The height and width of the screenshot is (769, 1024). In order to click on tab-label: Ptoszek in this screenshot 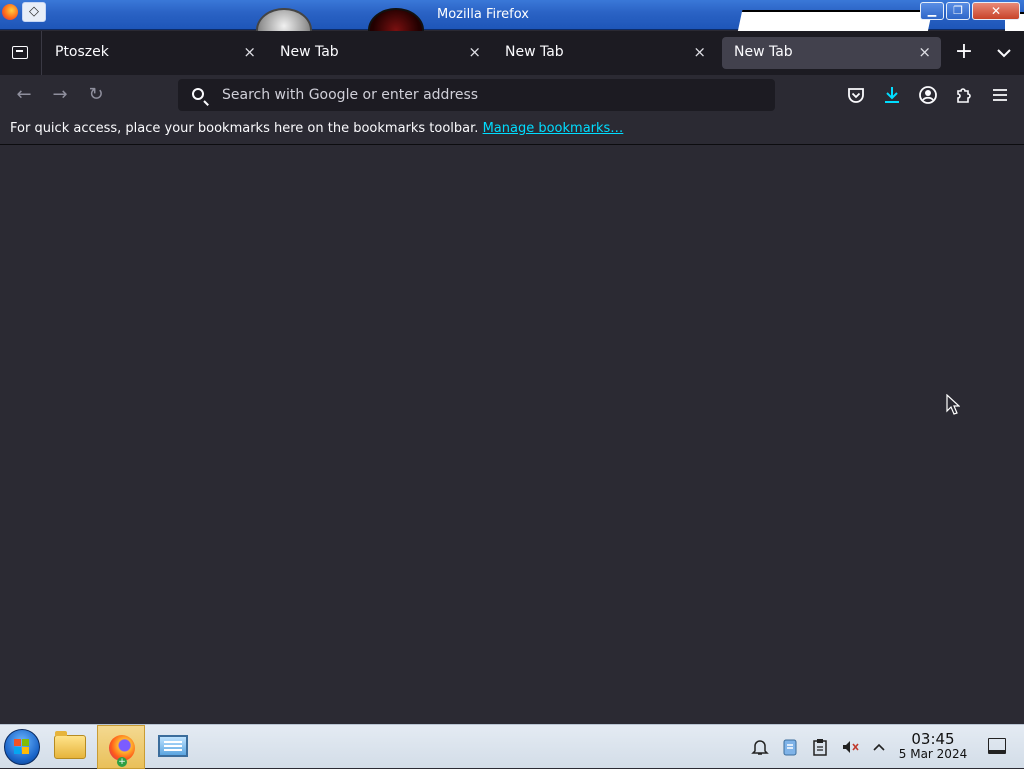, I will do `click(82, 52)`.